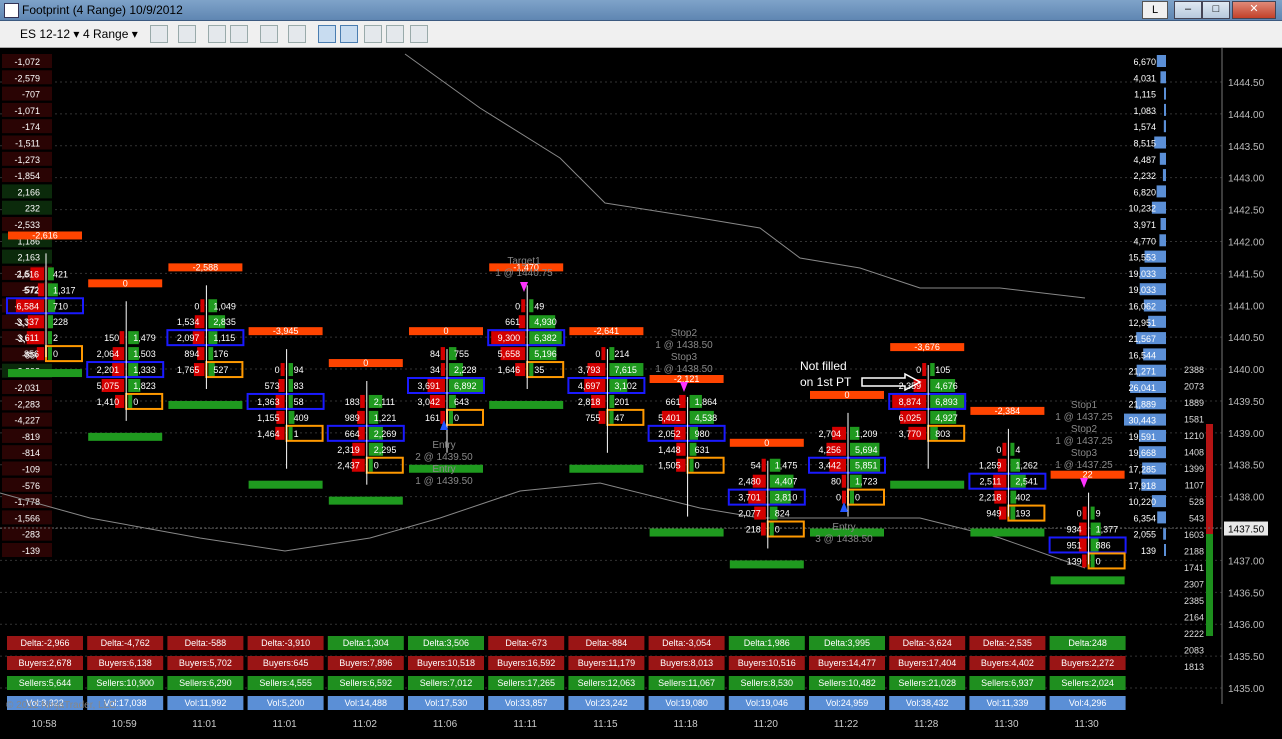 The height and width of the screenshot is (739, 1282). I want to click on not-filled-label: on 1st PT, so click(826, 382).